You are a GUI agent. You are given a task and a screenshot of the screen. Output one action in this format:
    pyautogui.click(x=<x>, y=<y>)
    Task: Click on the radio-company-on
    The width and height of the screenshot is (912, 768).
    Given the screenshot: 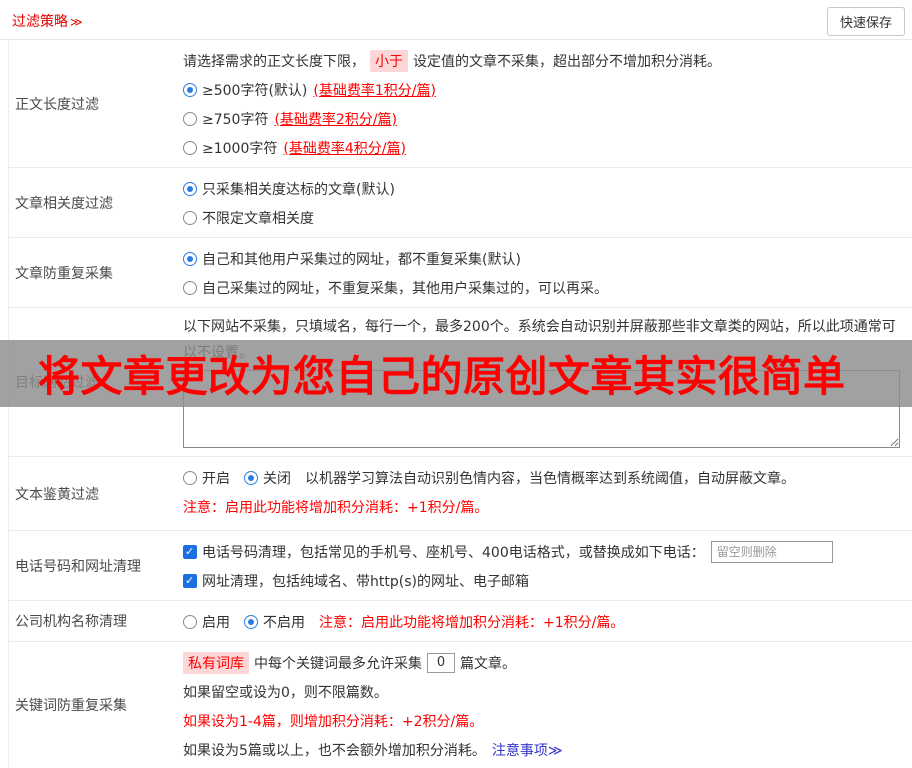 What is the action you would take?
    pyautogui.click(x=190, y=621)
    